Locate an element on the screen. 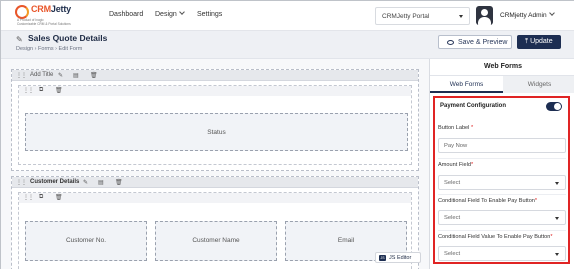 This screenshot has width=574, height=269. field-status: Status is located at coordinates (216, 132).